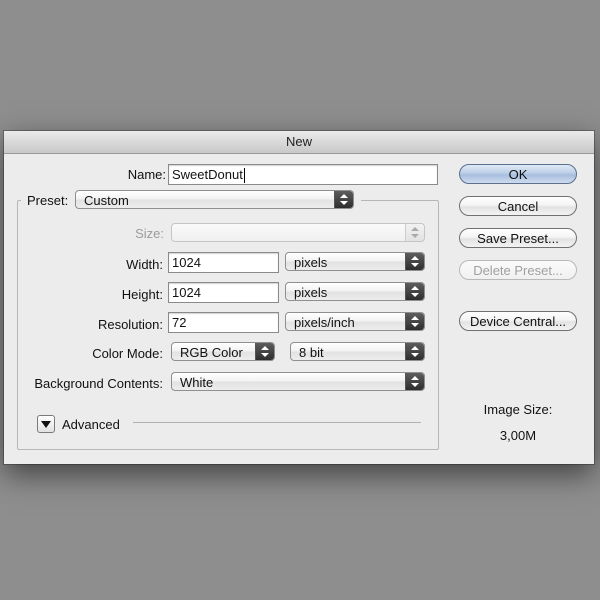  Describe the element at coordinates (130, 324) in the screenshot. I see `resolution-label: Resolution:` at that location.